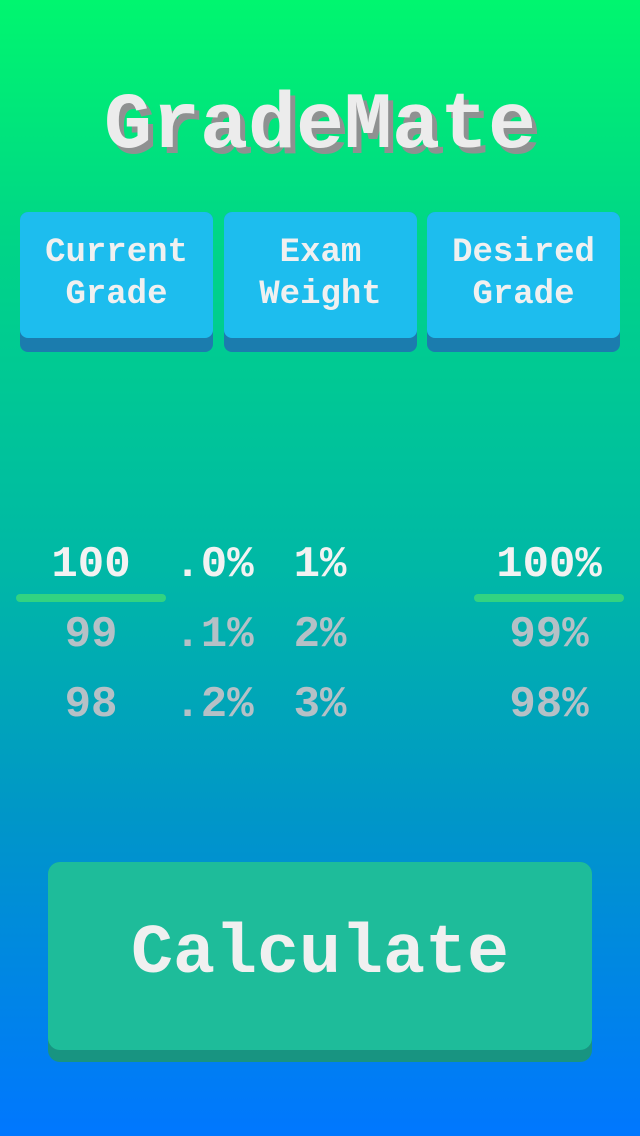 The height and width of the screenshot is (1136, 640). Describe the element at coordinates (320, 565) in the screenshot. I see `exam-weight-option-selected: 1%` at that location.